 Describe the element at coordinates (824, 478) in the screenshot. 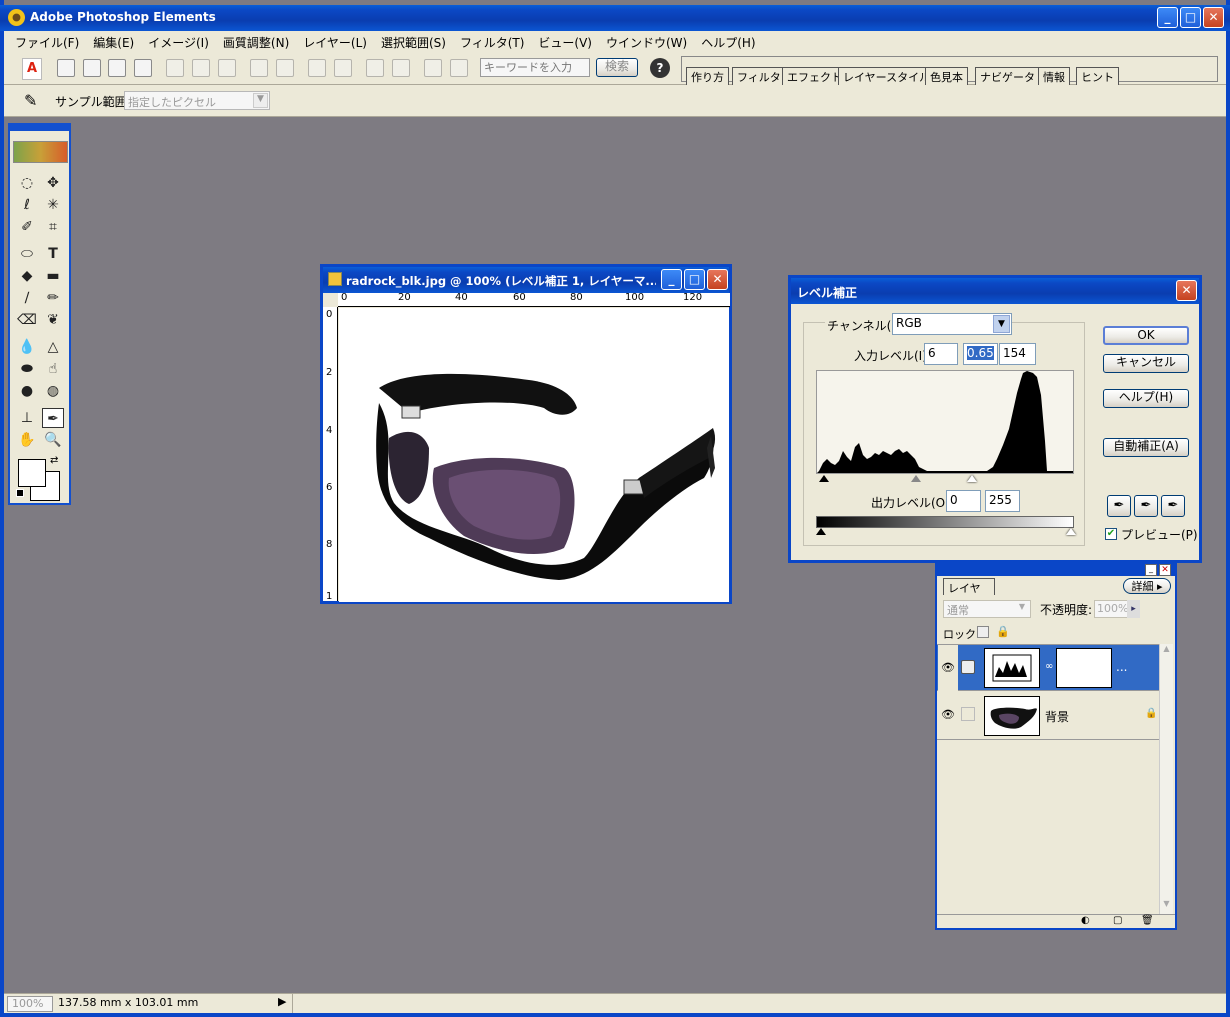

I see `black-point-slider` at that location.